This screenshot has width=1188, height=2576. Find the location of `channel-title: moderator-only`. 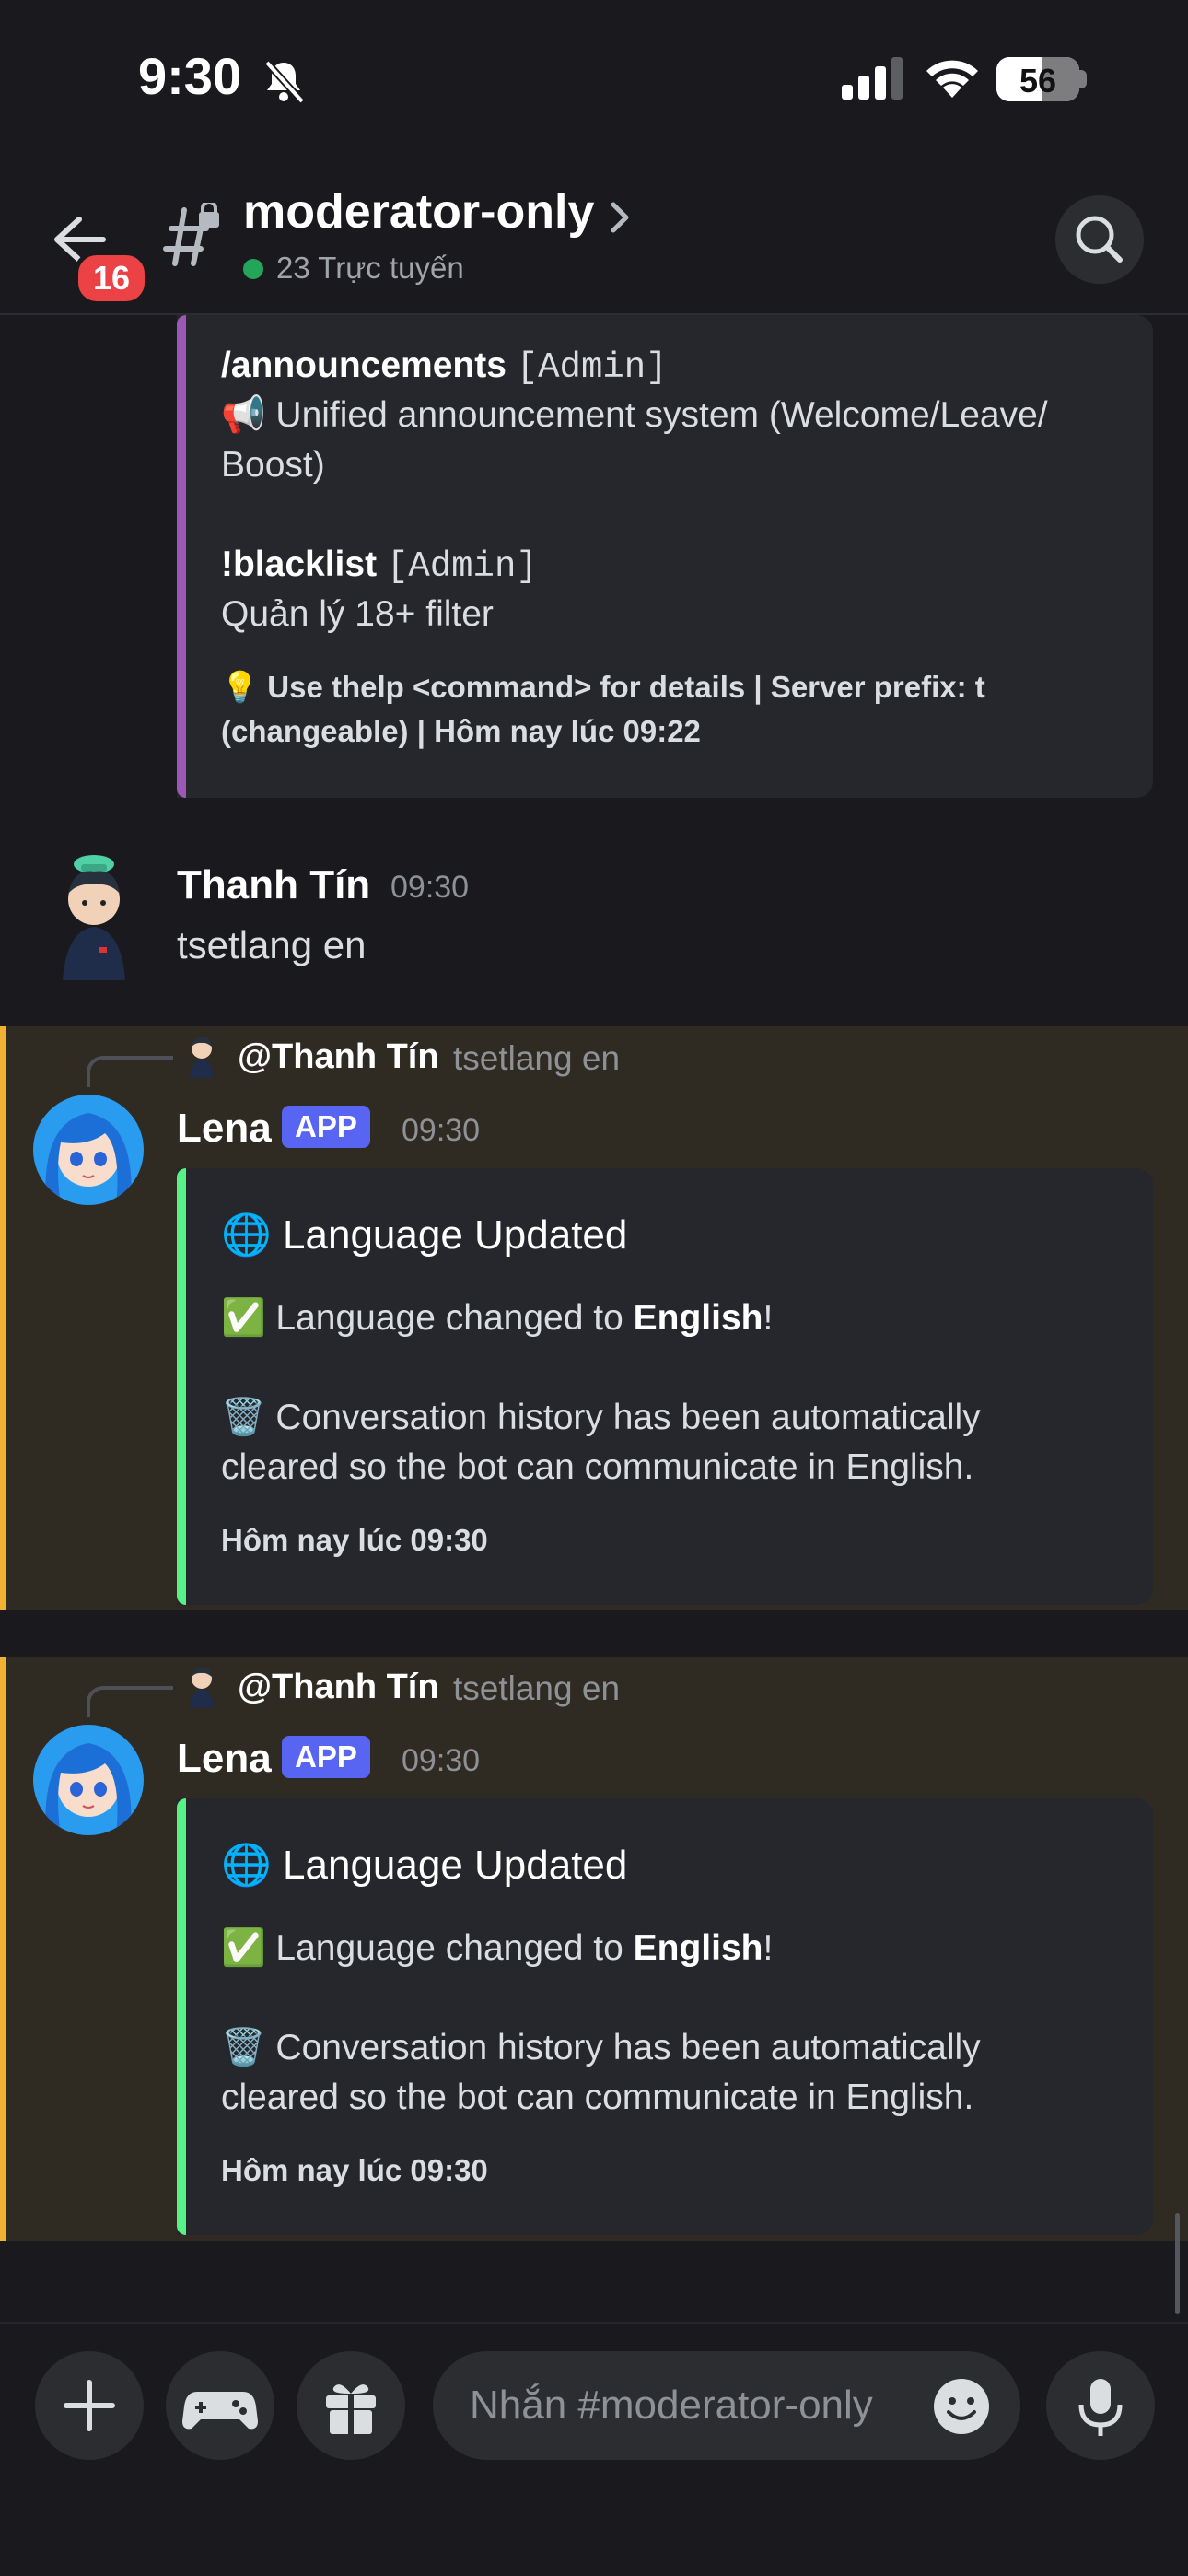

channel-title: moderator-only is located at coordinates (418, 212).